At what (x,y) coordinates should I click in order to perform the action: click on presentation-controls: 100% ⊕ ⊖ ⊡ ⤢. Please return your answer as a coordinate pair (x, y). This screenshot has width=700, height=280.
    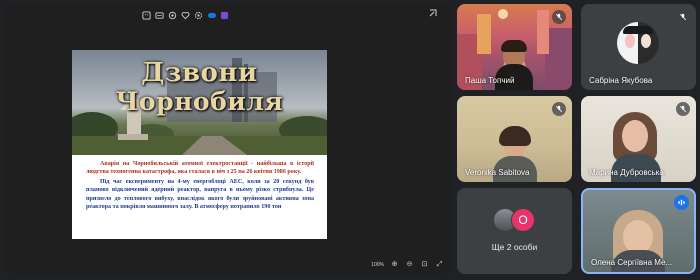
    Looking at the image, I should click on (407, 265).